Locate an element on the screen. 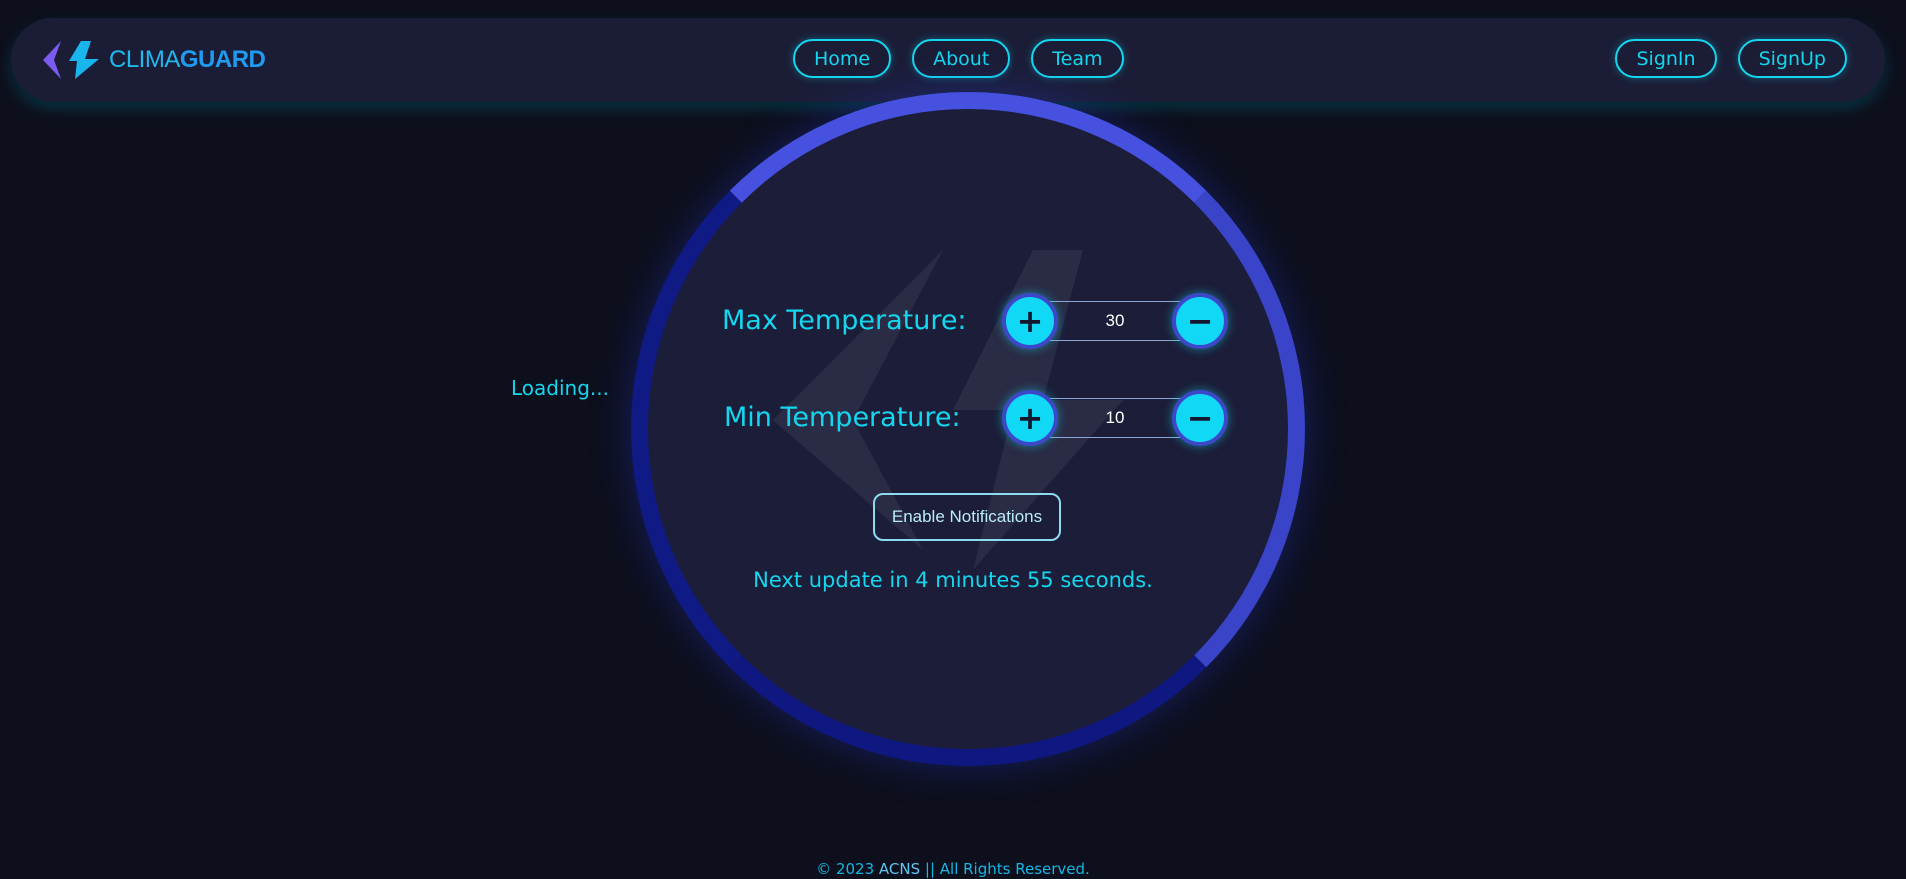 The width and height of the screenshot is (1906, 879). chevrons-logo-icon is located at coordinates (71, 60).